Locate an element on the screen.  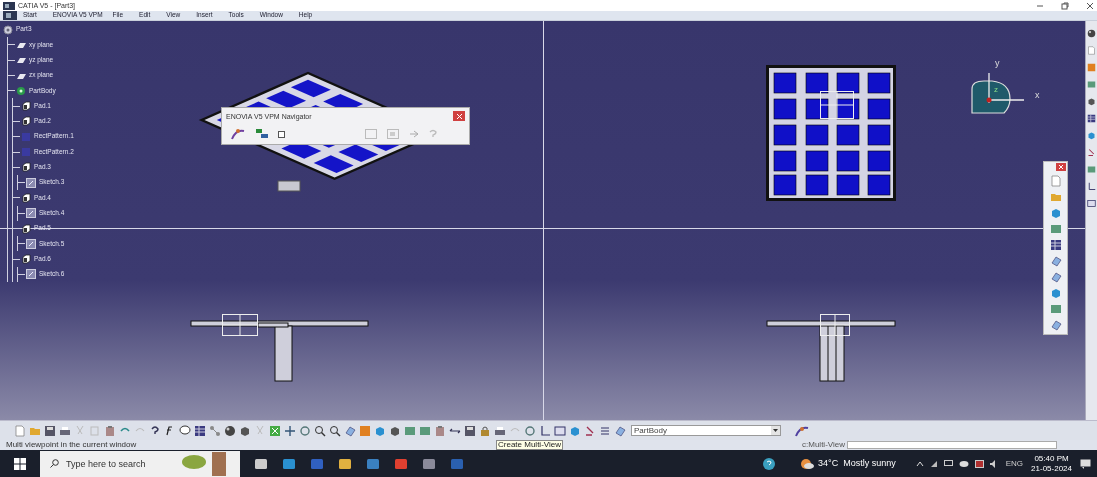
status-message: Multi viewpoint in the current window is located at coordinates (71, 445).